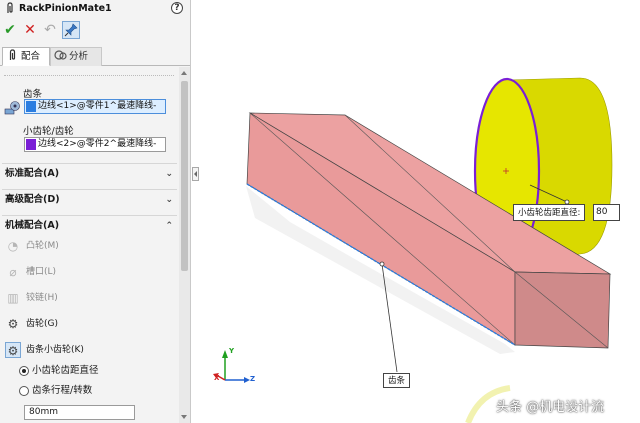  I want to click on rack-leader-dot, so click(382, 264).